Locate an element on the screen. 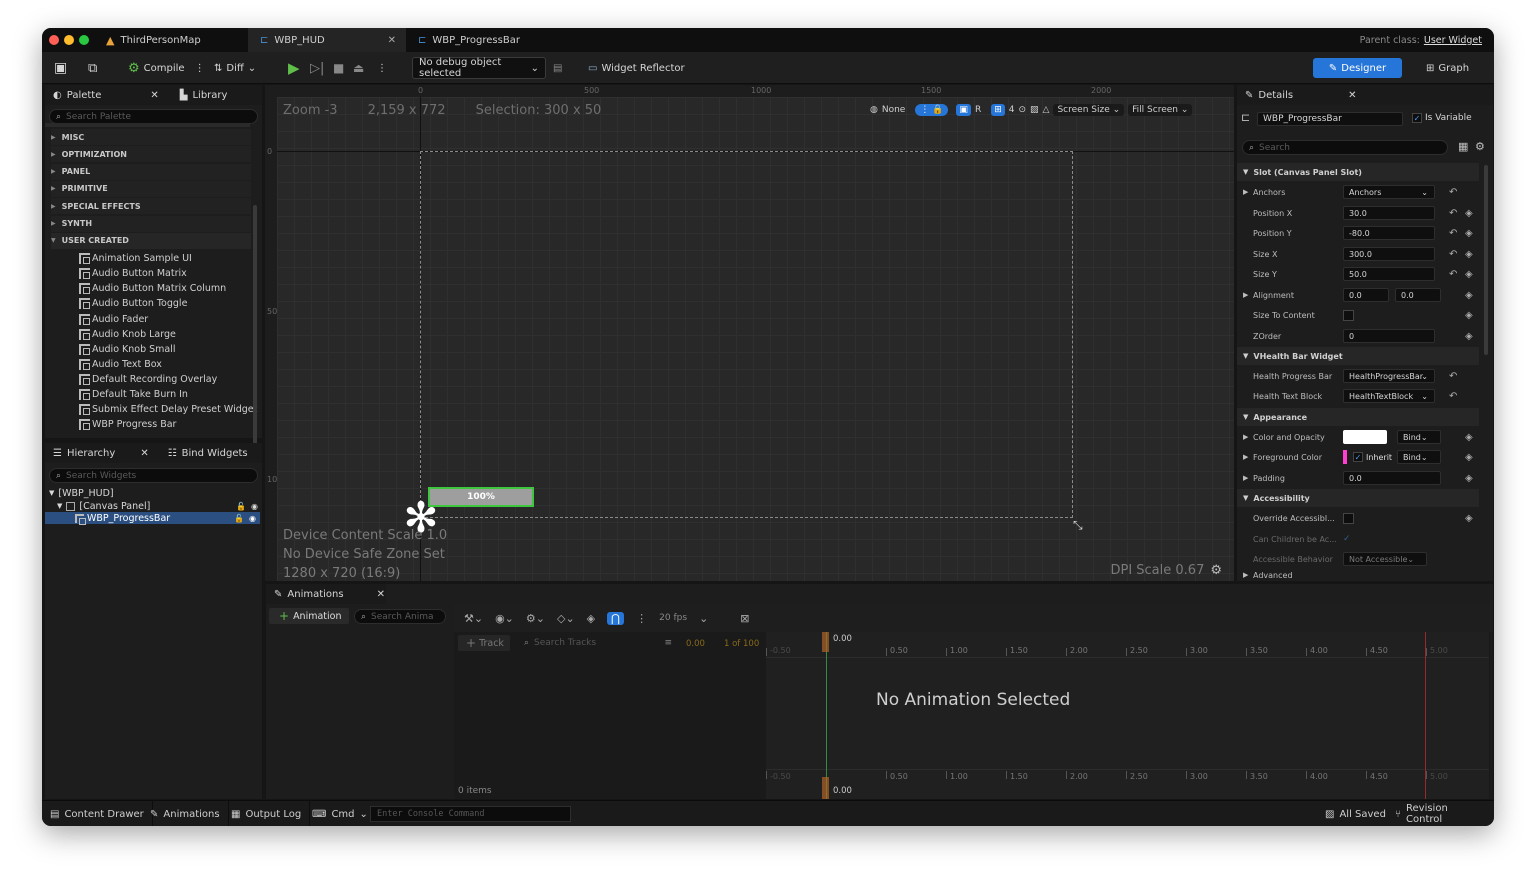 The image size is (1536, 882). lock-icon: 🔓 is located at coordinates (241, 506).